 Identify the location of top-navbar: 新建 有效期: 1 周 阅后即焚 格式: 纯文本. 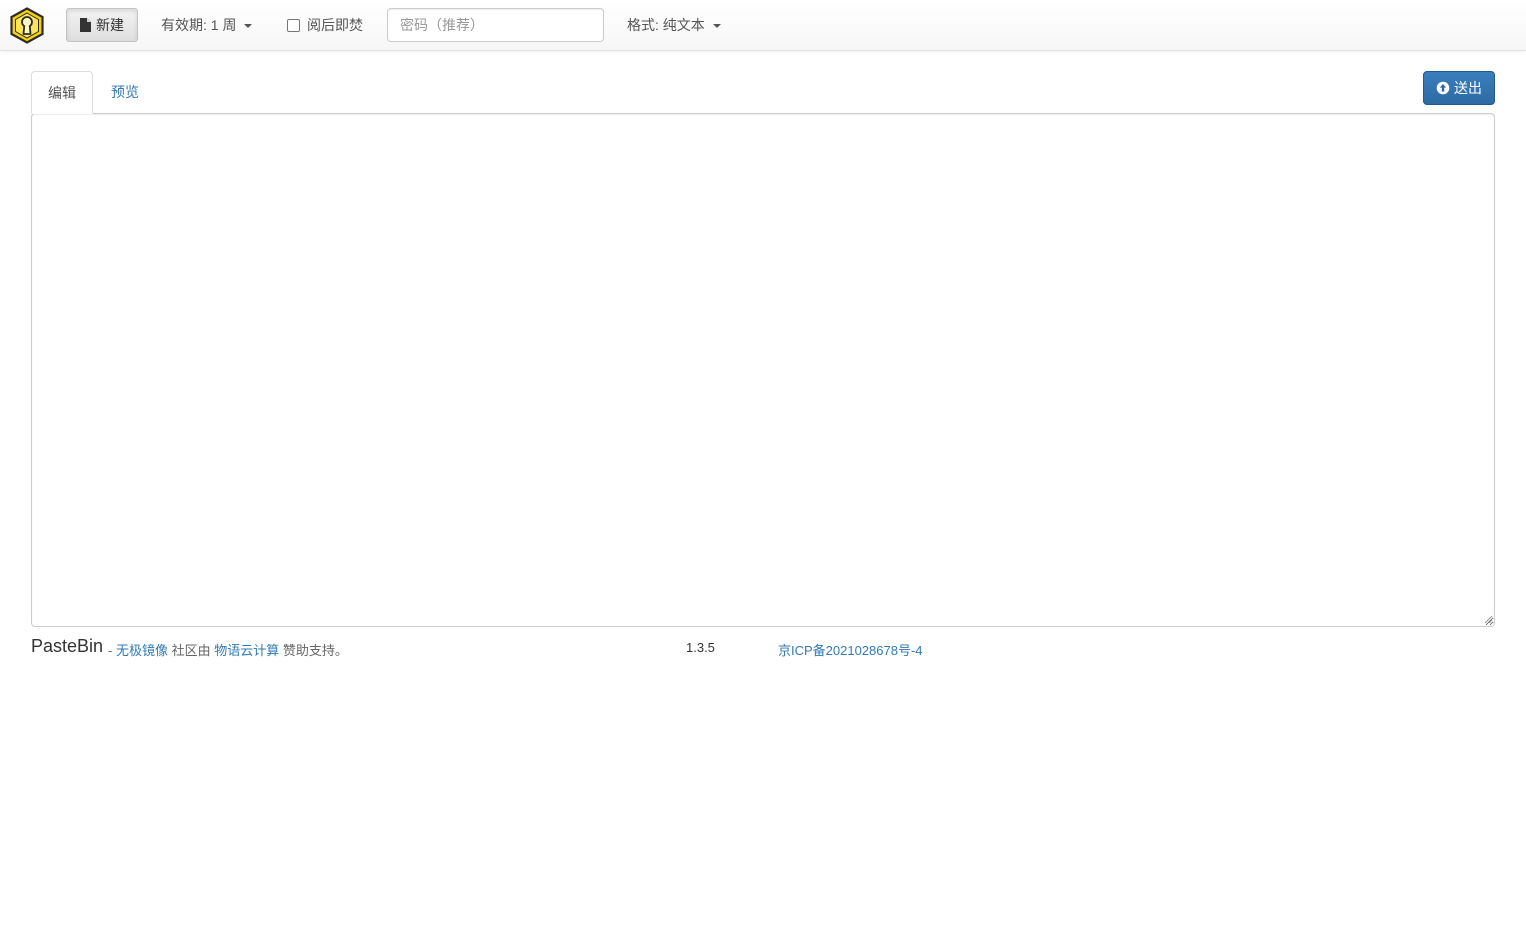
(763, 25).